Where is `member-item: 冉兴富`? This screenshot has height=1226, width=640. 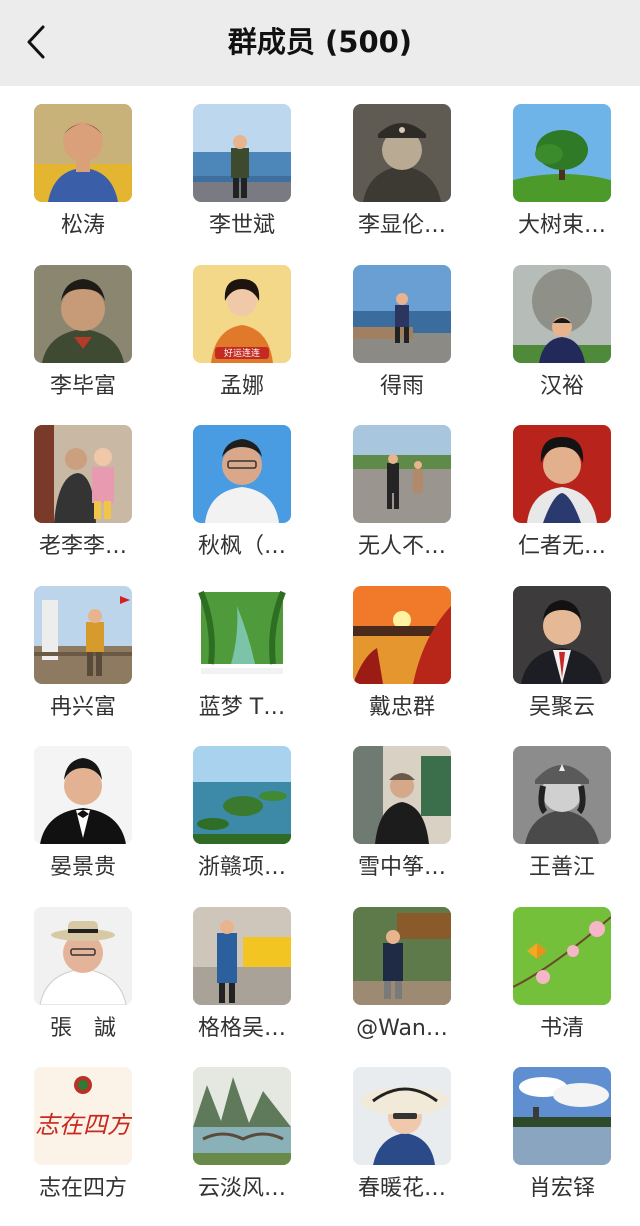 member-item: 冉兴富 is located at coordinates (81, 644).